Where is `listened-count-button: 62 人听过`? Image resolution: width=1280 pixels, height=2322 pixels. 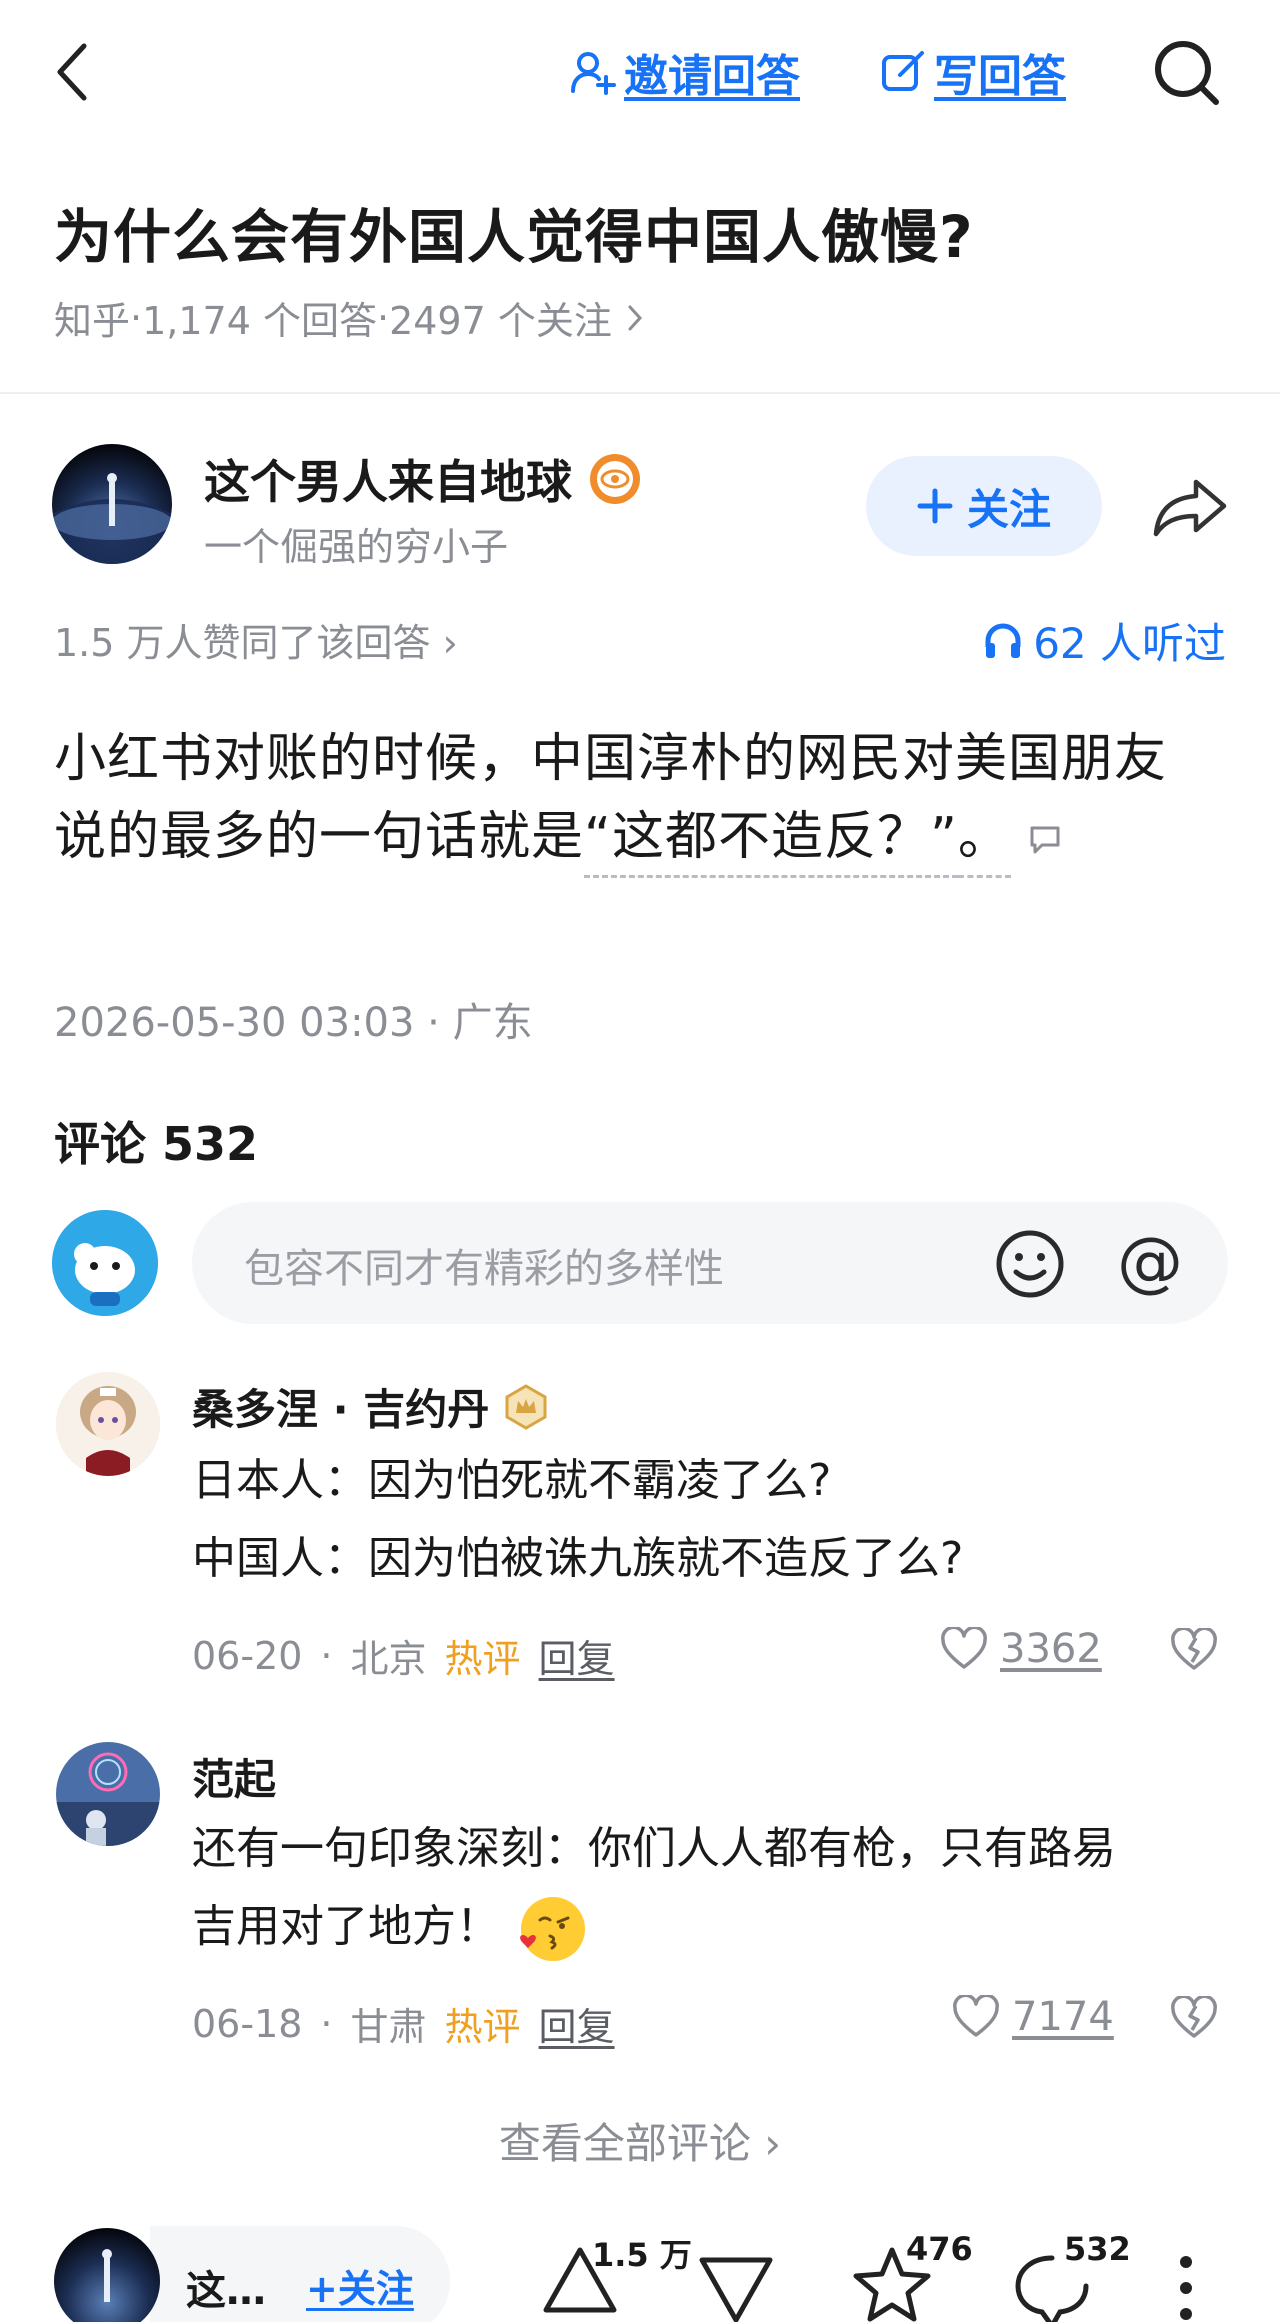 listened-count-button: 62 人听过 is located at coordinates (1104, 640).